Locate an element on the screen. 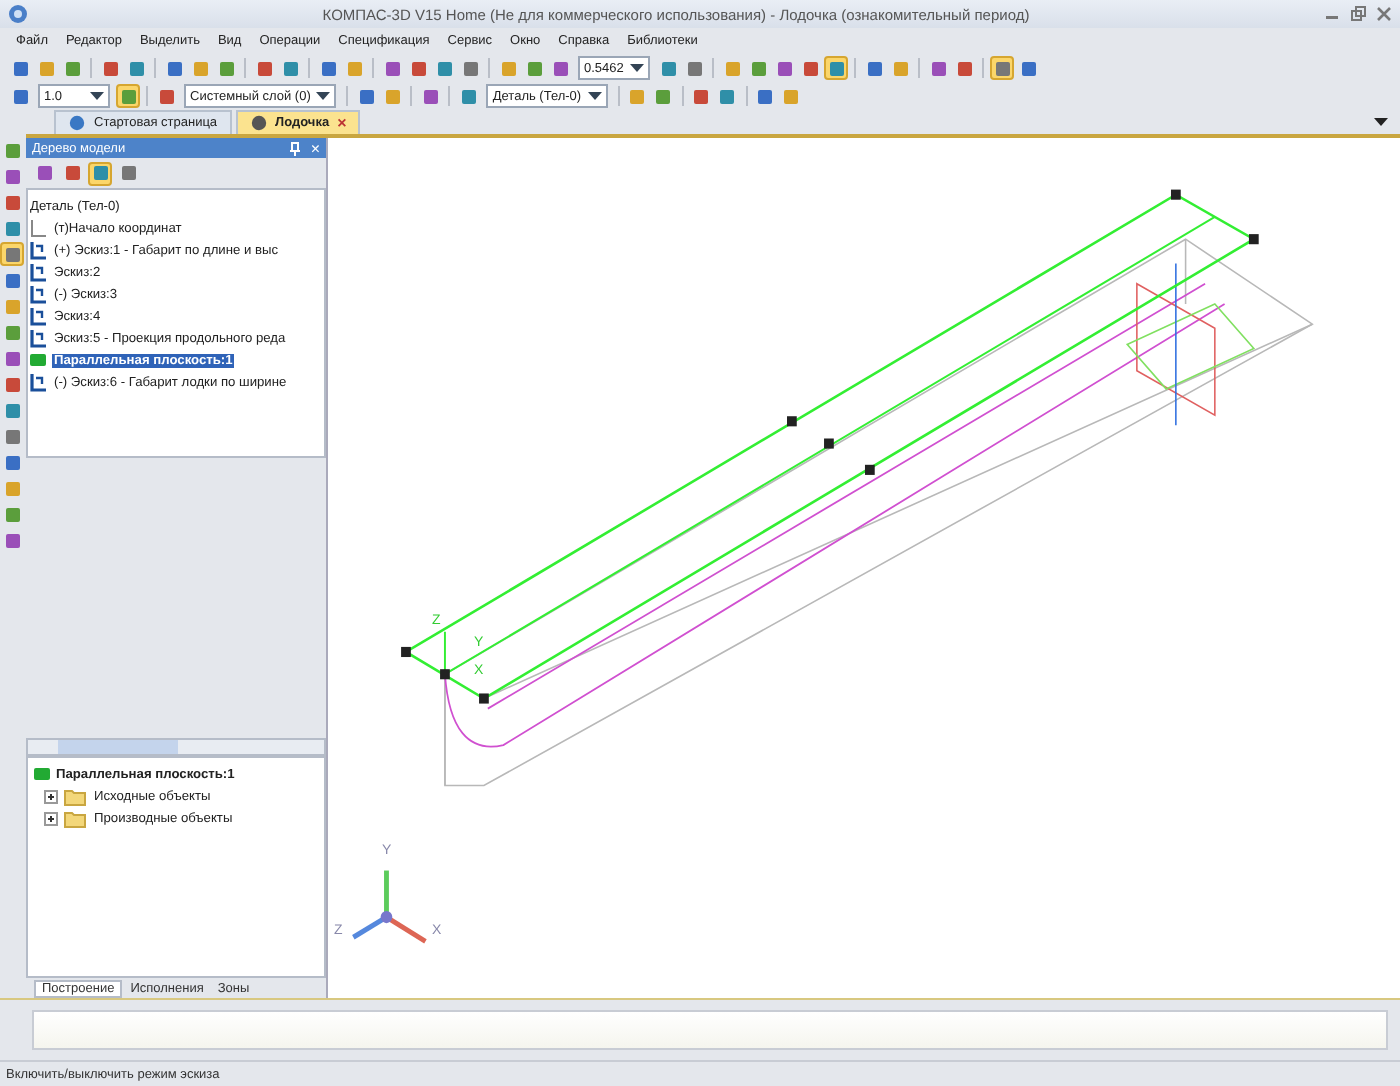 The image size is (1400, 1086). scrollbar is located at coordinates (176, 747).